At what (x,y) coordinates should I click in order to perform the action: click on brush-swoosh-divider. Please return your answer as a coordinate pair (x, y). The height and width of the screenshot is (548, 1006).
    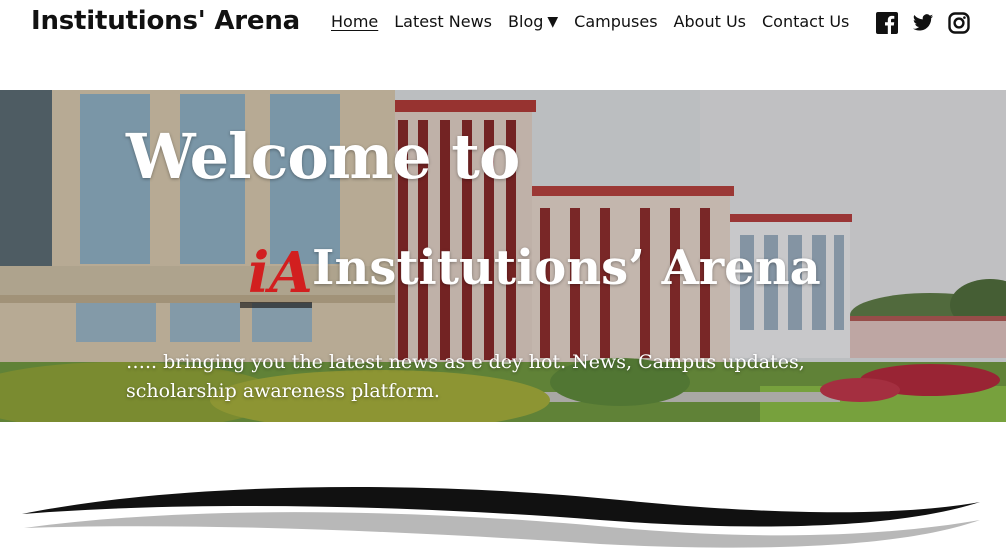
    Looking at the image, I should click on (501, 517).